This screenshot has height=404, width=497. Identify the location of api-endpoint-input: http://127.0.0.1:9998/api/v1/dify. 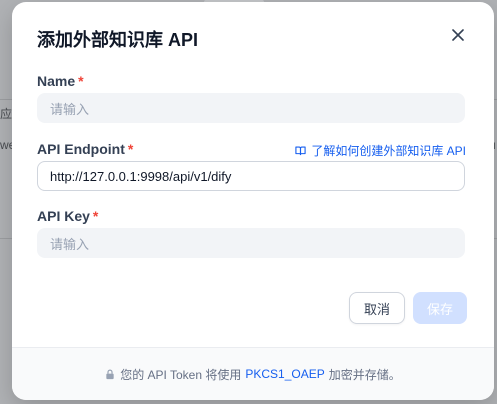
(251, 176).